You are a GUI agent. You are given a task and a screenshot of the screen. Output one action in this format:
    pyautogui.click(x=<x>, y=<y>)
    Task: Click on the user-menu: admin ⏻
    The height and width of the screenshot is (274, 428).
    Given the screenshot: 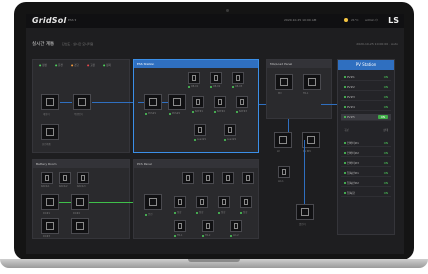 What is the action you would take?
    pyautogui.click(x=371, y=20)
    